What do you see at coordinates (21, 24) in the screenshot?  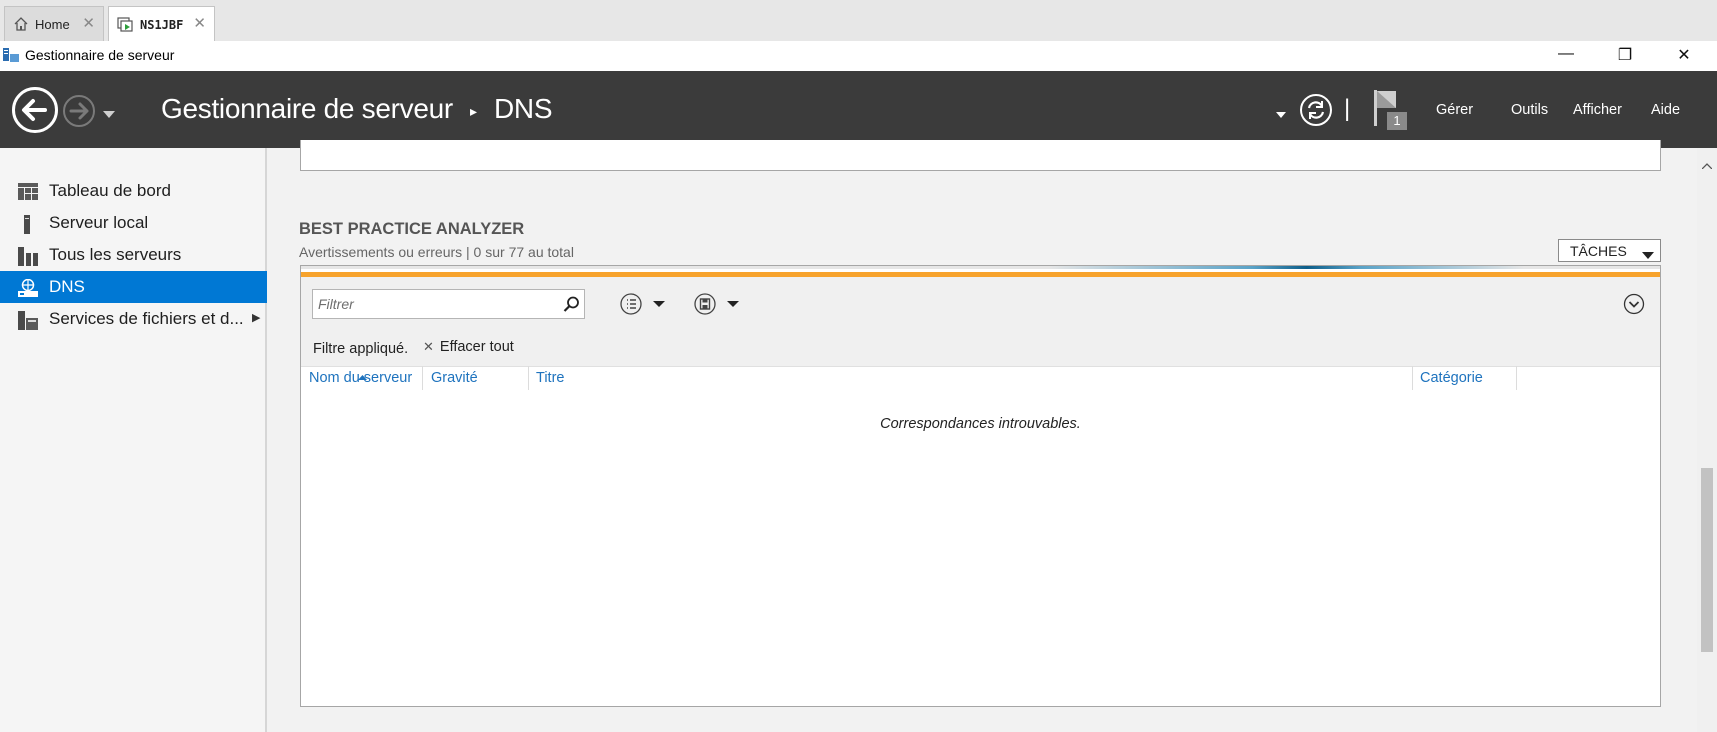 I see `home-icon` at bounding box center [21, 24].